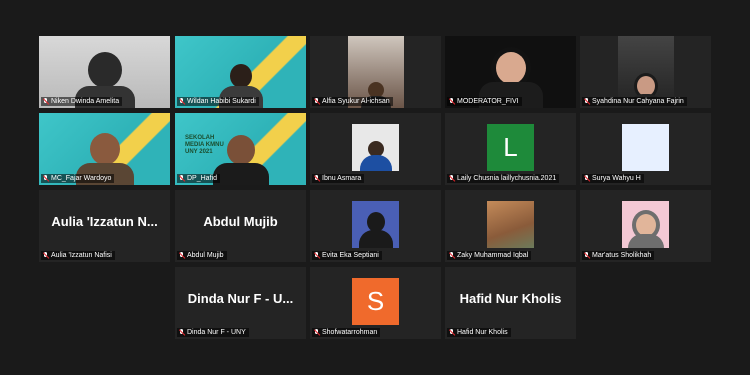 This screenshot has height=375, width=750. I want to click on participant-tile: MODERATOR_FIVI, so click(510, 72).